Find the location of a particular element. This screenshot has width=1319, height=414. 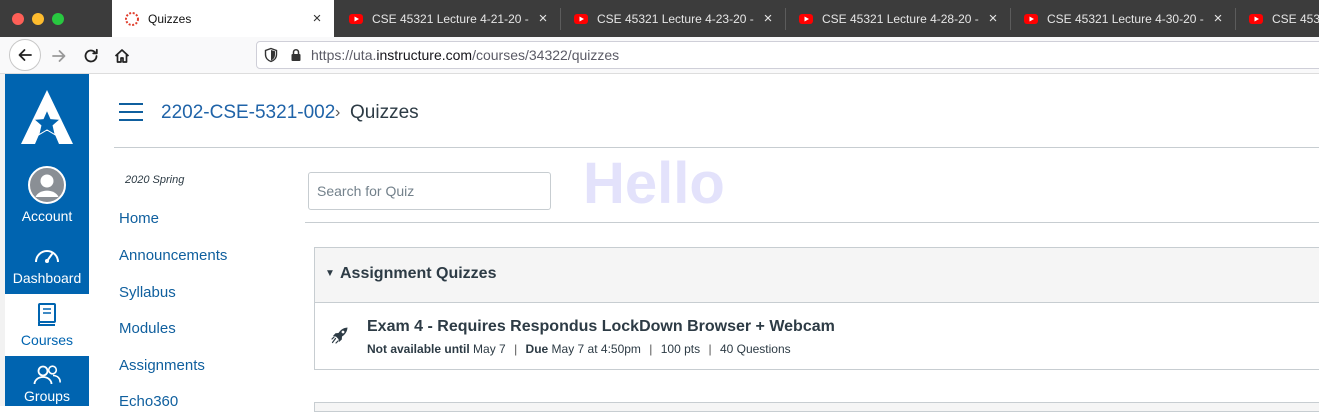

reload-icon is located at coordinates (91, 55).